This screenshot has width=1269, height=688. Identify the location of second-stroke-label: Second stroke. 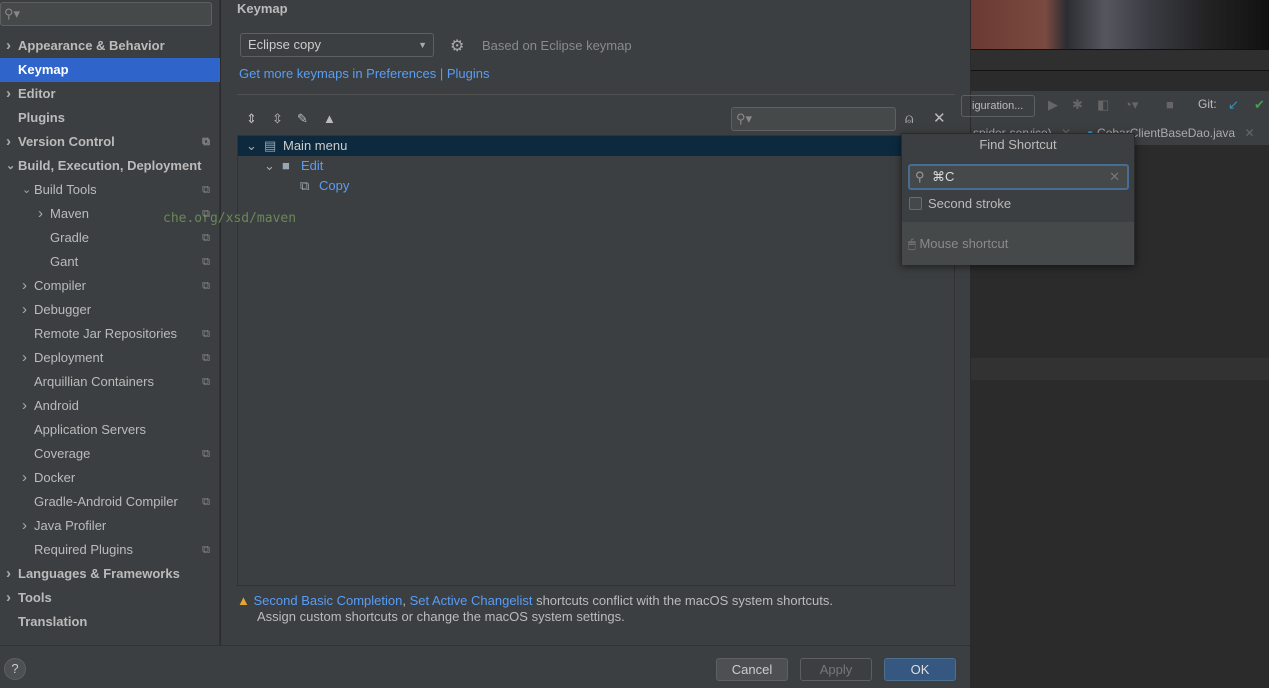
(970, 203).